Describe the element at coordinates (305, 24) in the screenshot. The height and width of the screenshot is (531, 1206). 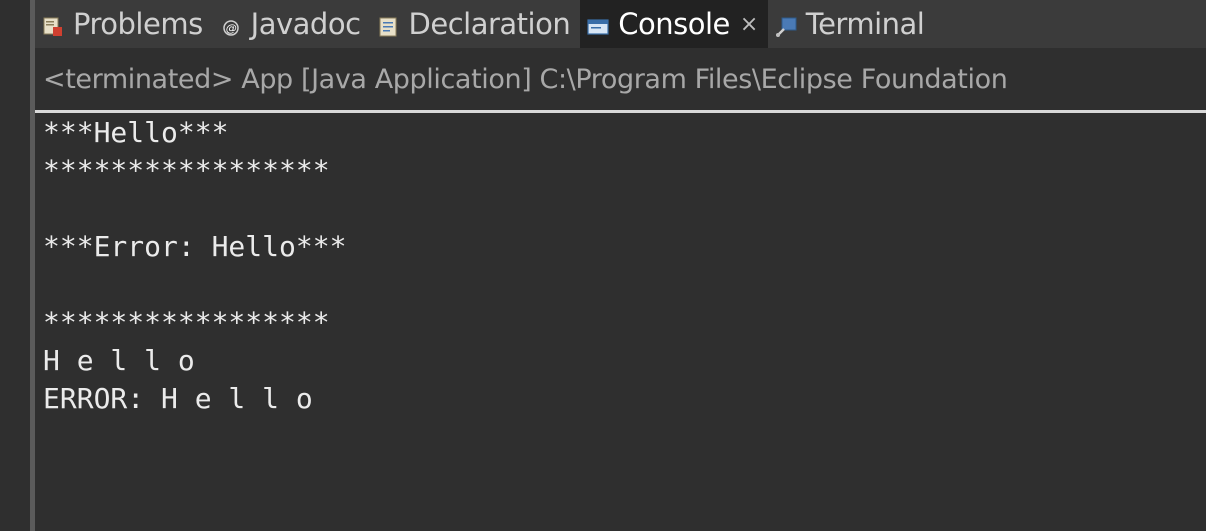
I see `tab-label: Javadoc` at that location.